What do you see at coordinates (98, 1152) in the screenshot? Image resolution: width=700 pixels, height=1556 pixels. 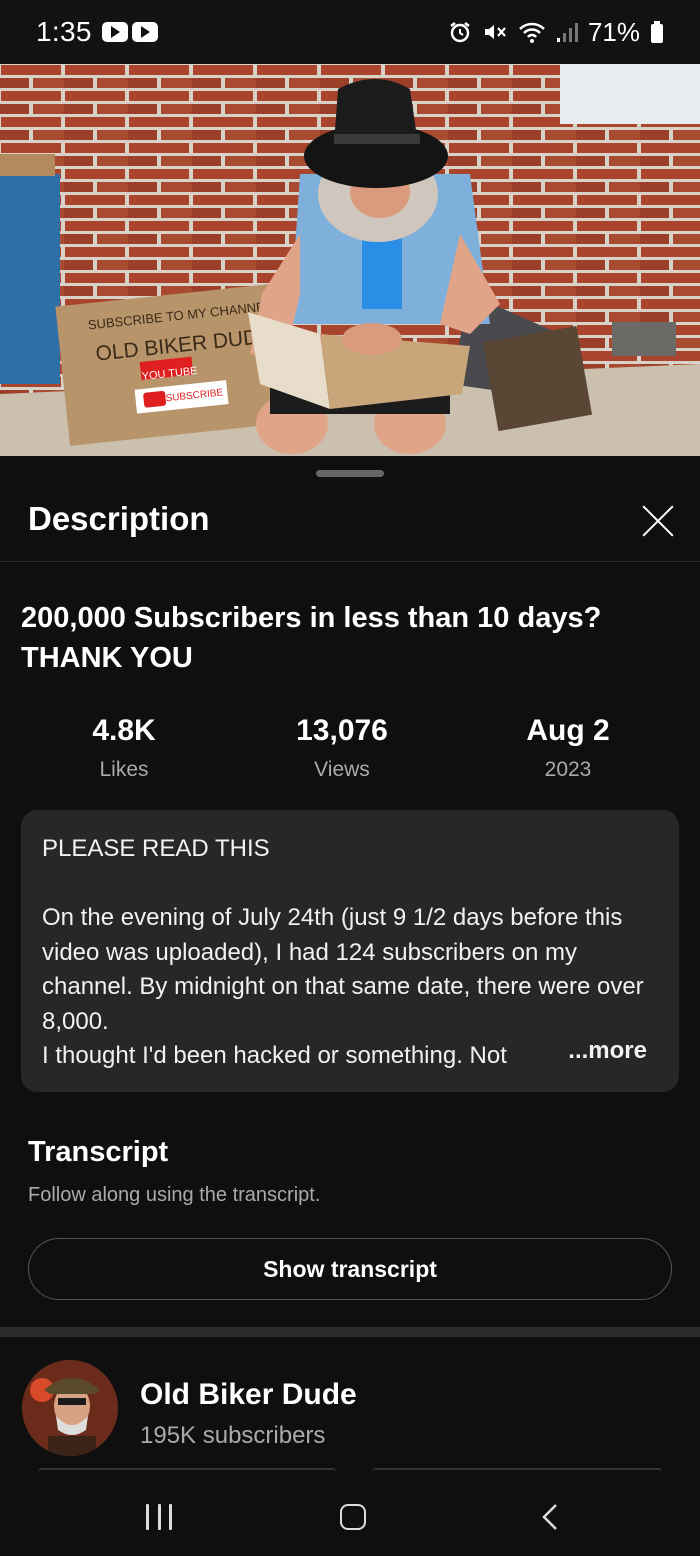 I see `transcript-title: Transcript` at bounding box center [98, 1152].